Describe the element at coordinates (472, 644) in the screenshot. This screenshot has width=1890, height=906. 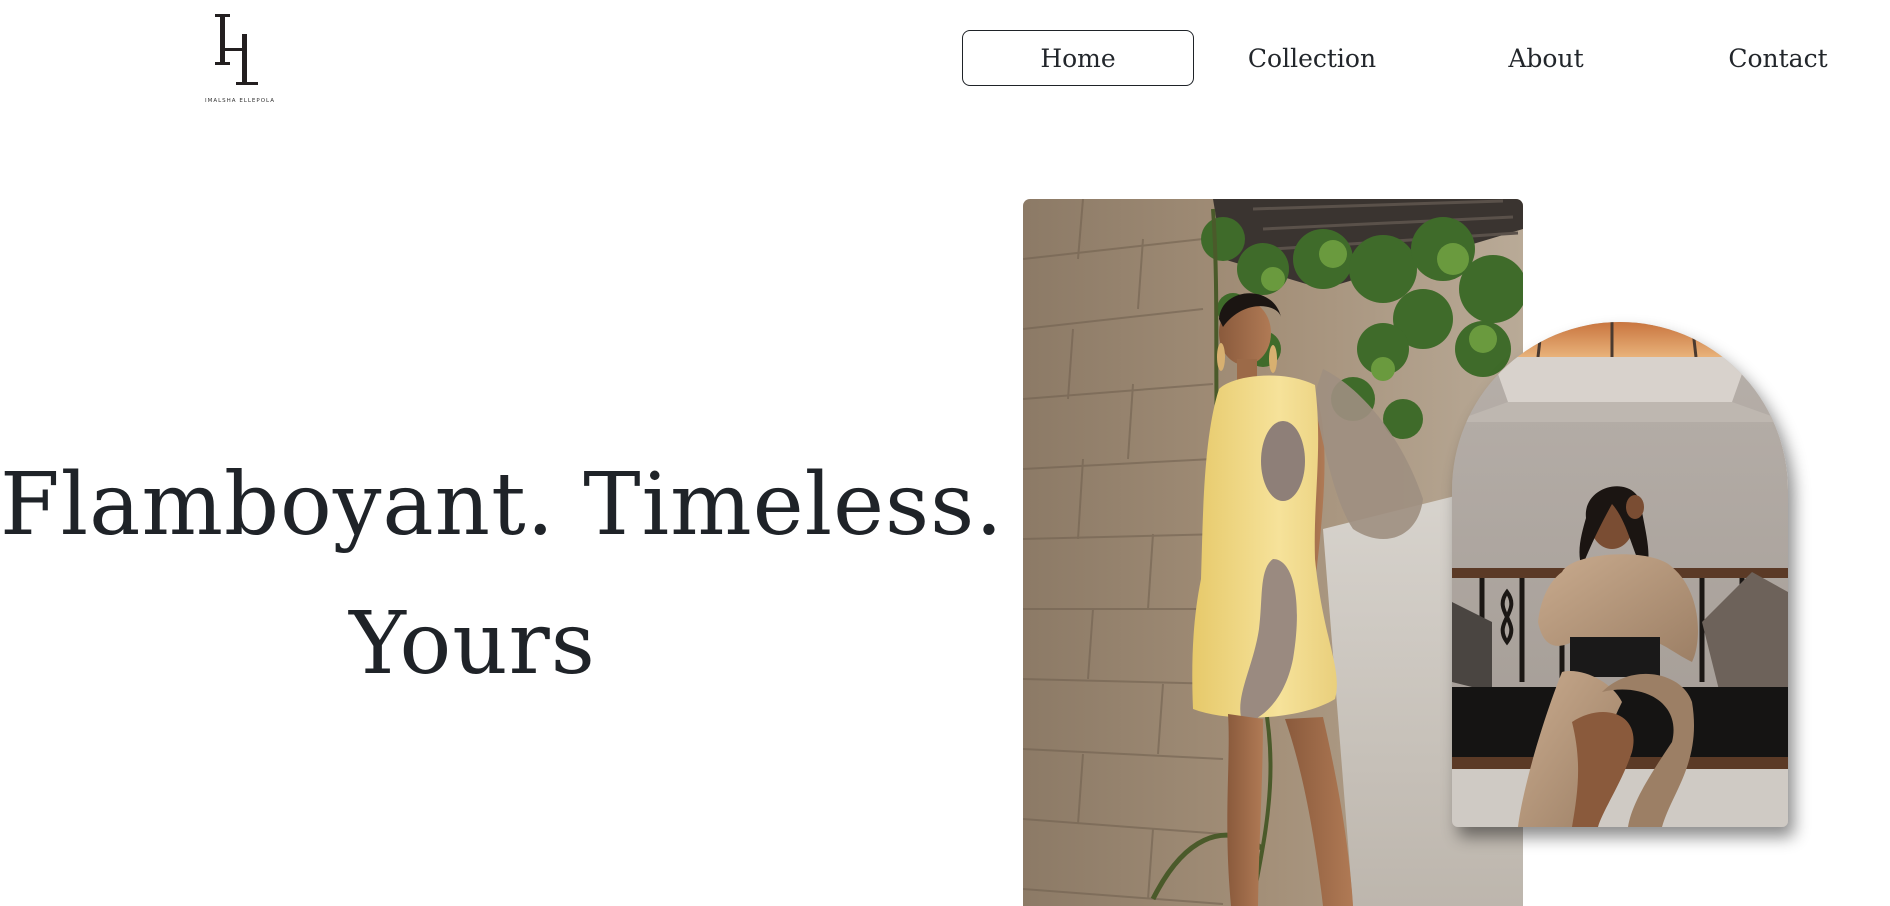
I see `hero-heading-line-2: Yours` at that location.